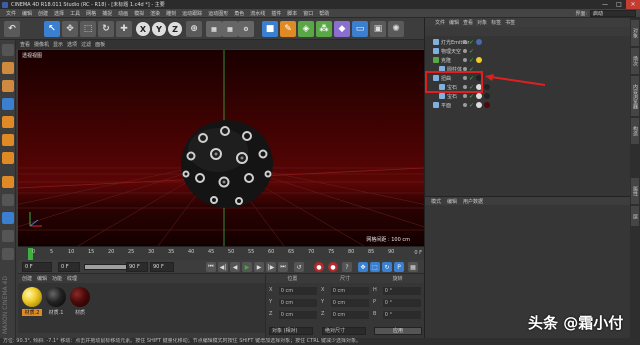  I want to click on menu-plugins: 插件, so click(276, 13).